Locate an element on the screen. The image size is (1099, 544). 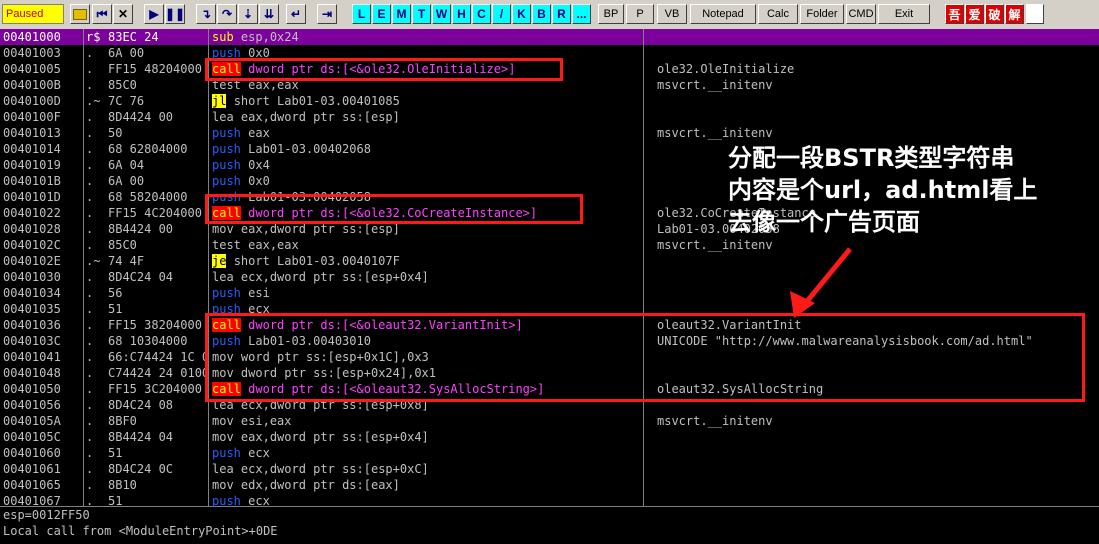
trace-into-icon: ⇣ is located at coordinates (248, 14).